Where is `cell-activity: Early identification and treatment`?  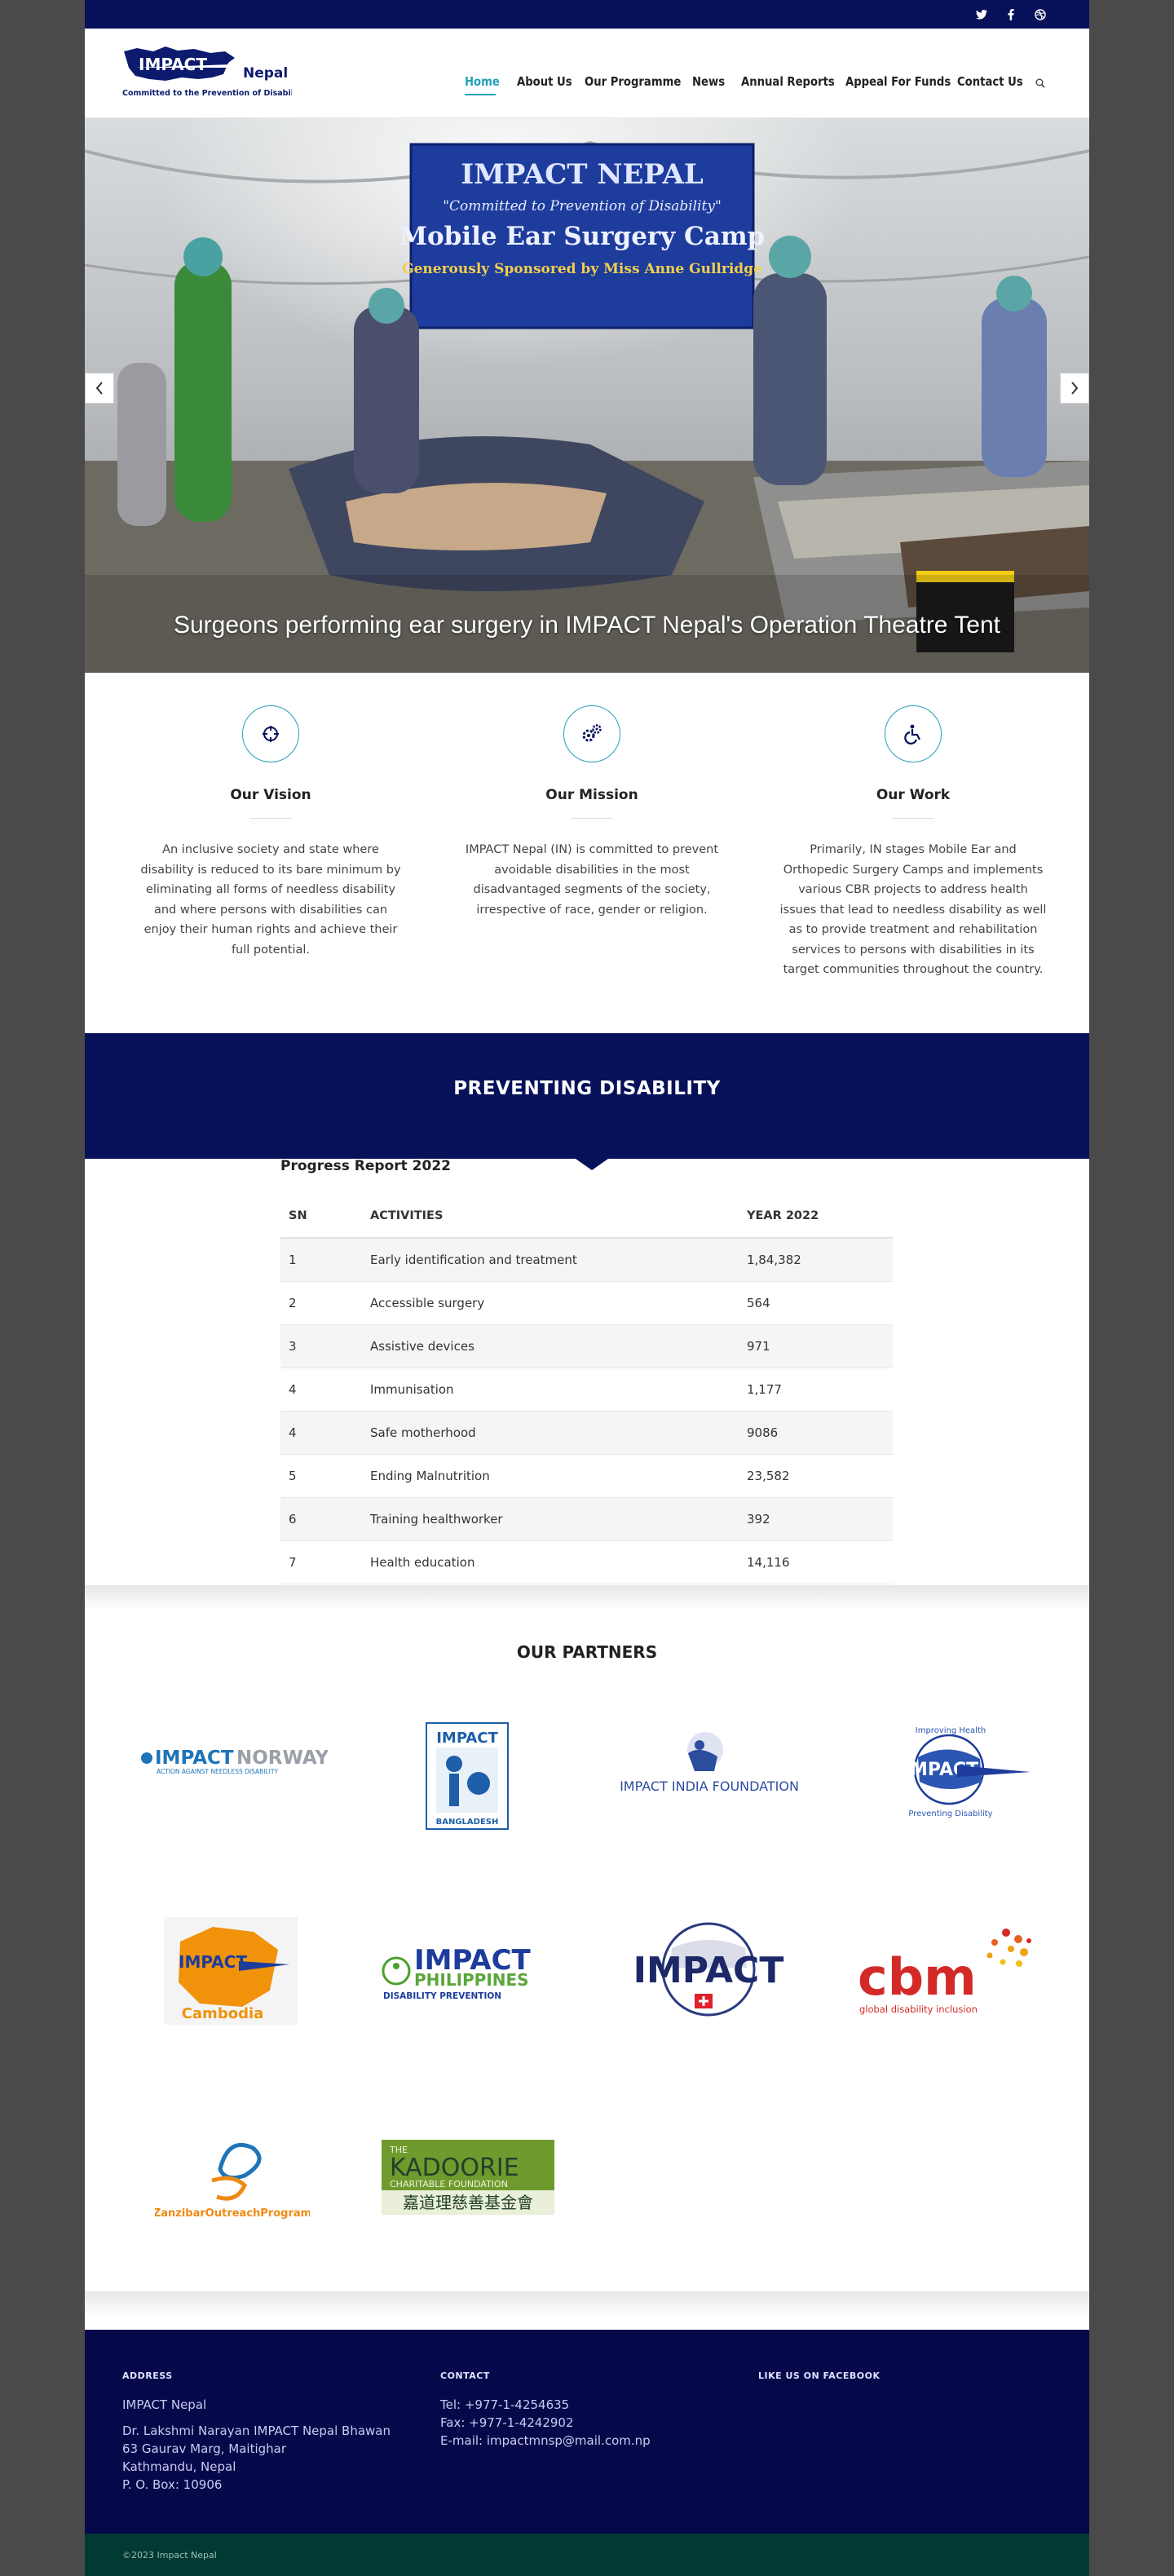
cell-activity: Early identification and treatment is located at coordinates (550, 1260).